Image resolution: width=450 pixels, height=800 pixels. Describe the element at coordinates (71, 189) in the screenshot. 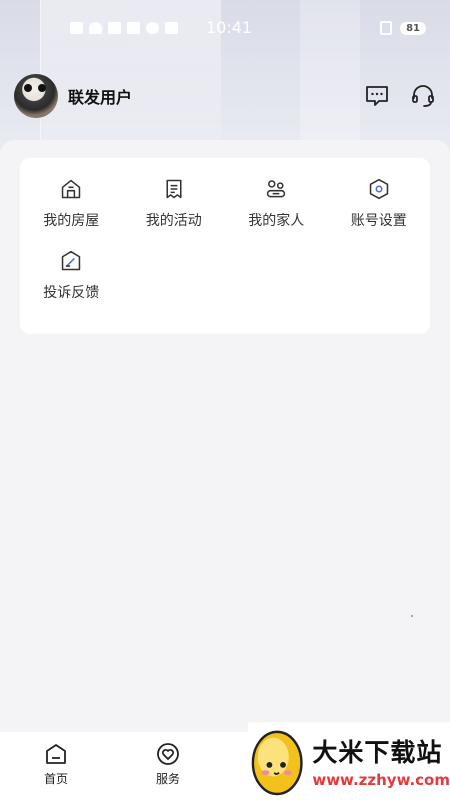

I see `house-icon` at that location.